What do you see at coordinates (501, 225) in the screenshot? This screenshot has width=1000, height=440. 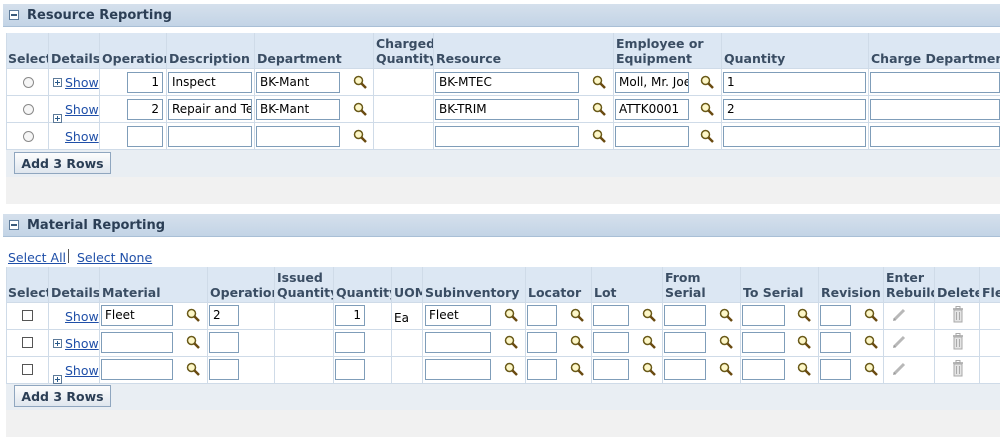 I see `material-reporting-header: Material Reporting` at bounding box center [501, 225].